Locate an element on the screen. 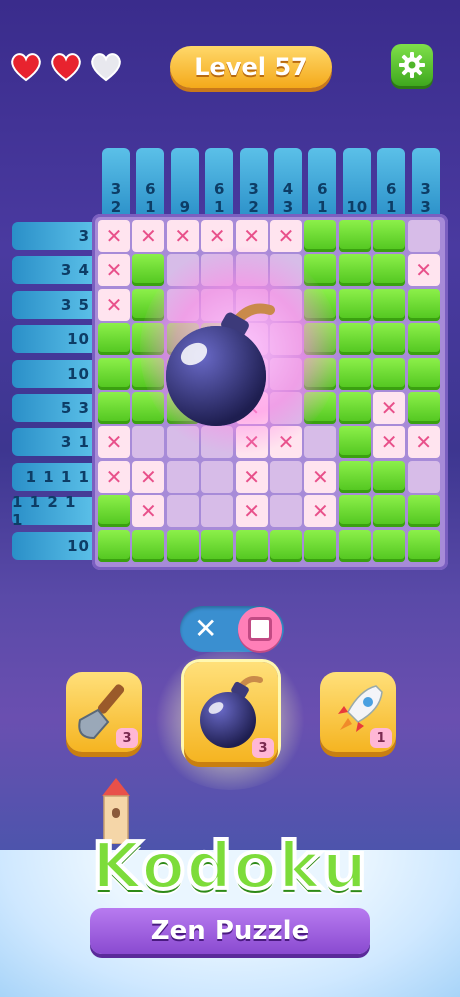  gear-icon is located at coordinates (412, 65).